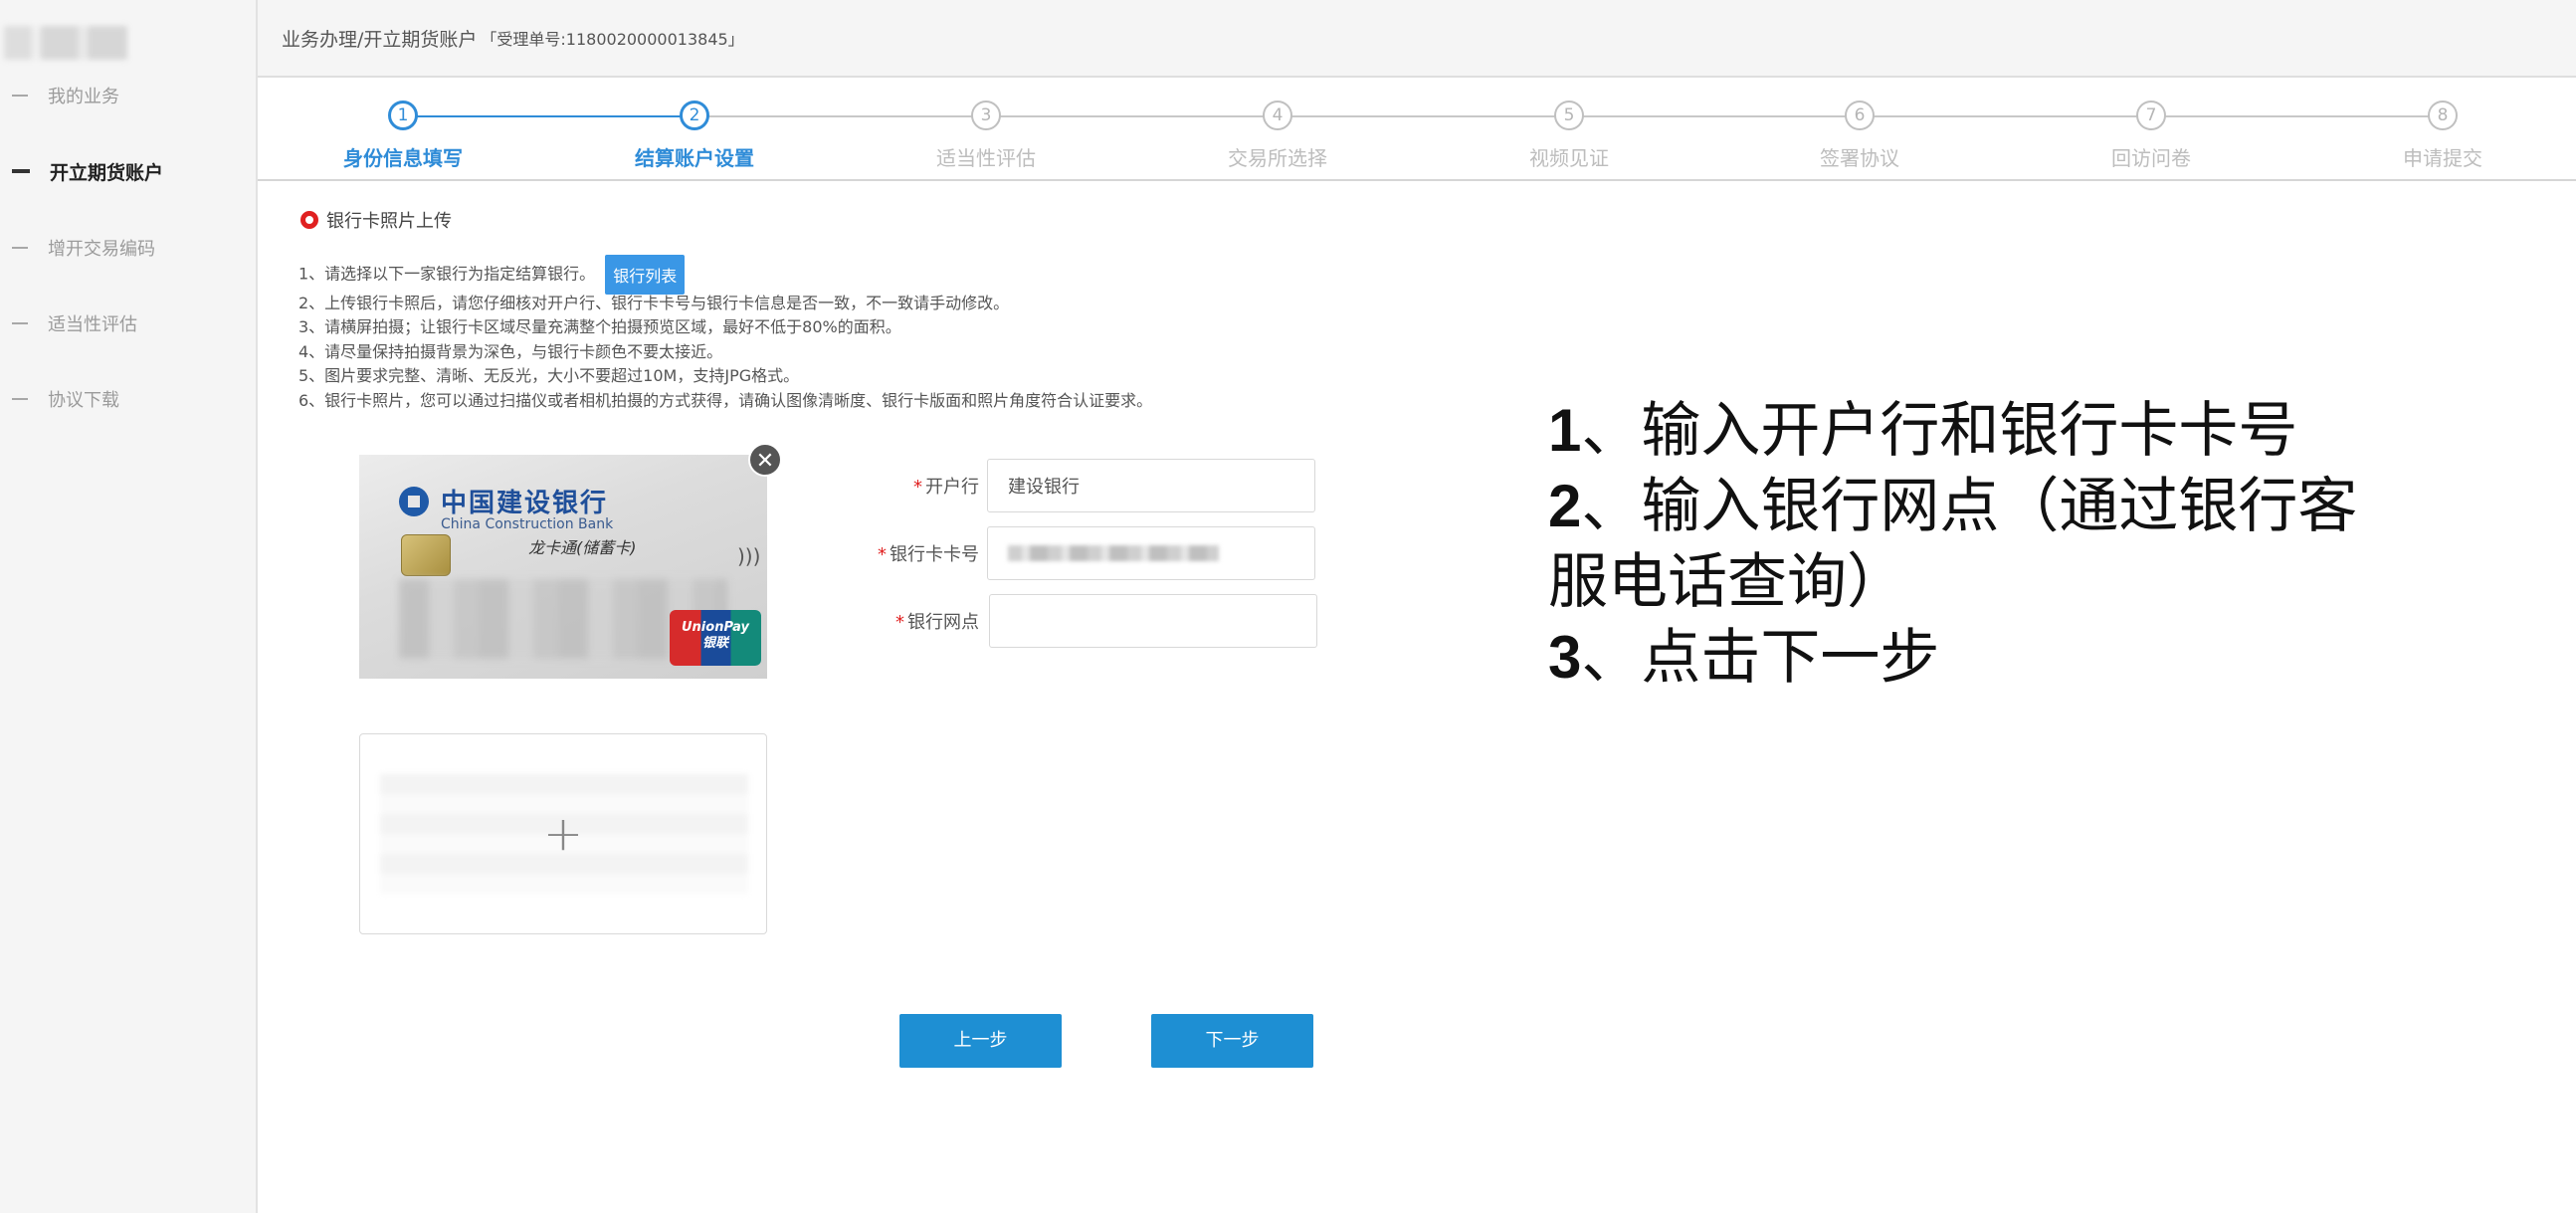  Describe the element at coordinates (952, 488) in the screenshot. I see `bank-label-text: 开户行` at that location.